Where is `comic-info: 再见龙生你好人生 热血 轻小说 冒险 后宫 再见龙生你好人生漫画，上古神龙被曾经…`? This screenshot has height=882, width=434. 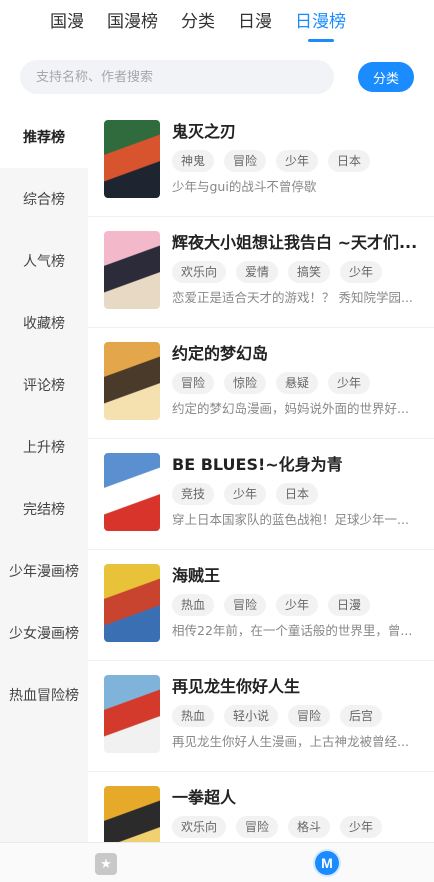 comic-info: 再见龙生你好人生 热血 轻小说 冒险 后宫 再见龙生你好人生漫画，上古神龙被曾经… is located at coordinates (303, 723).